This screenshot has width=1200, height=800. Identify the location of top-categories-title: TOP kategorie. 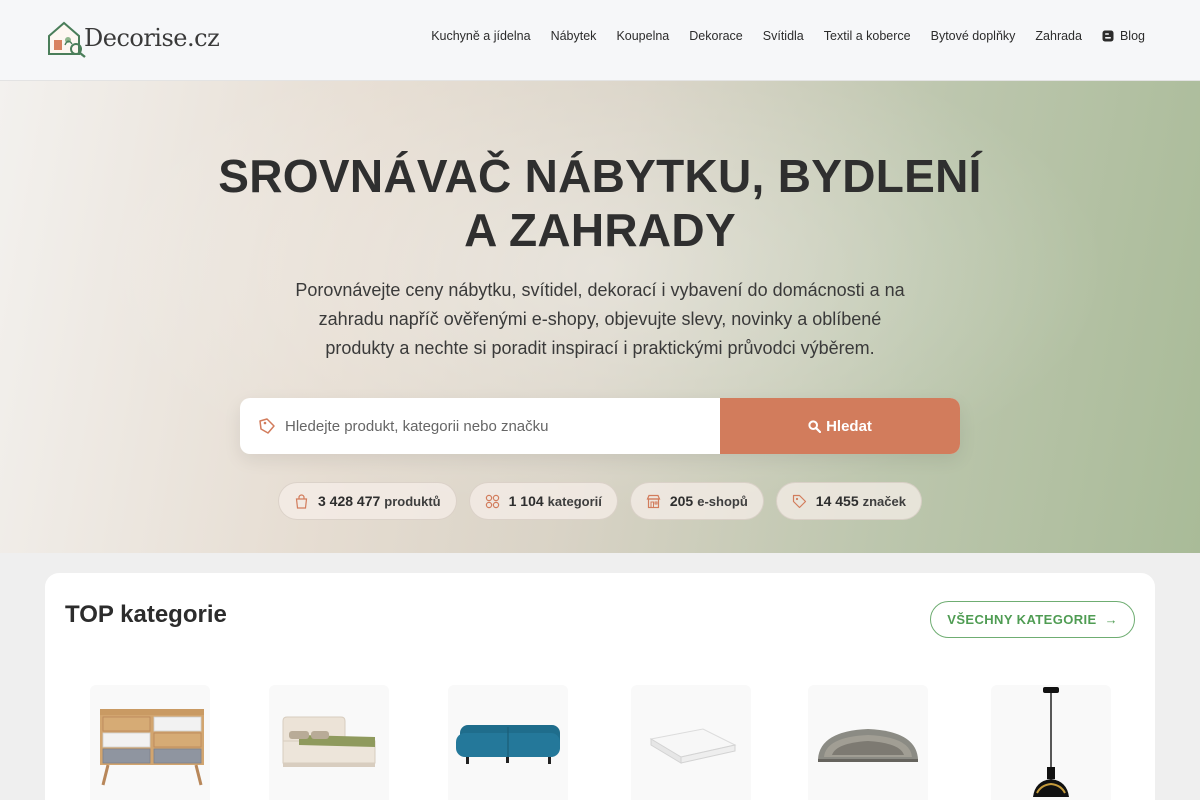
(146, 614).